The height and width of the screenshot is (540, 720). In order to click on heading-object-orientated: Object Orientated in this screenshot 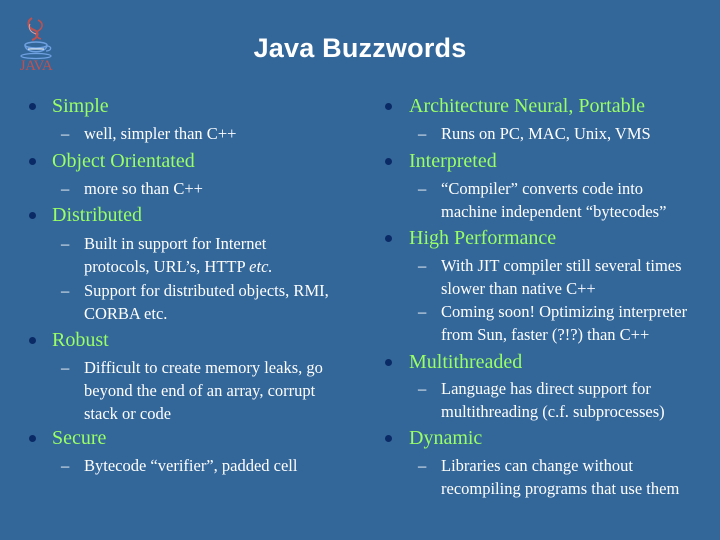, I will do `click(123, 161)`.